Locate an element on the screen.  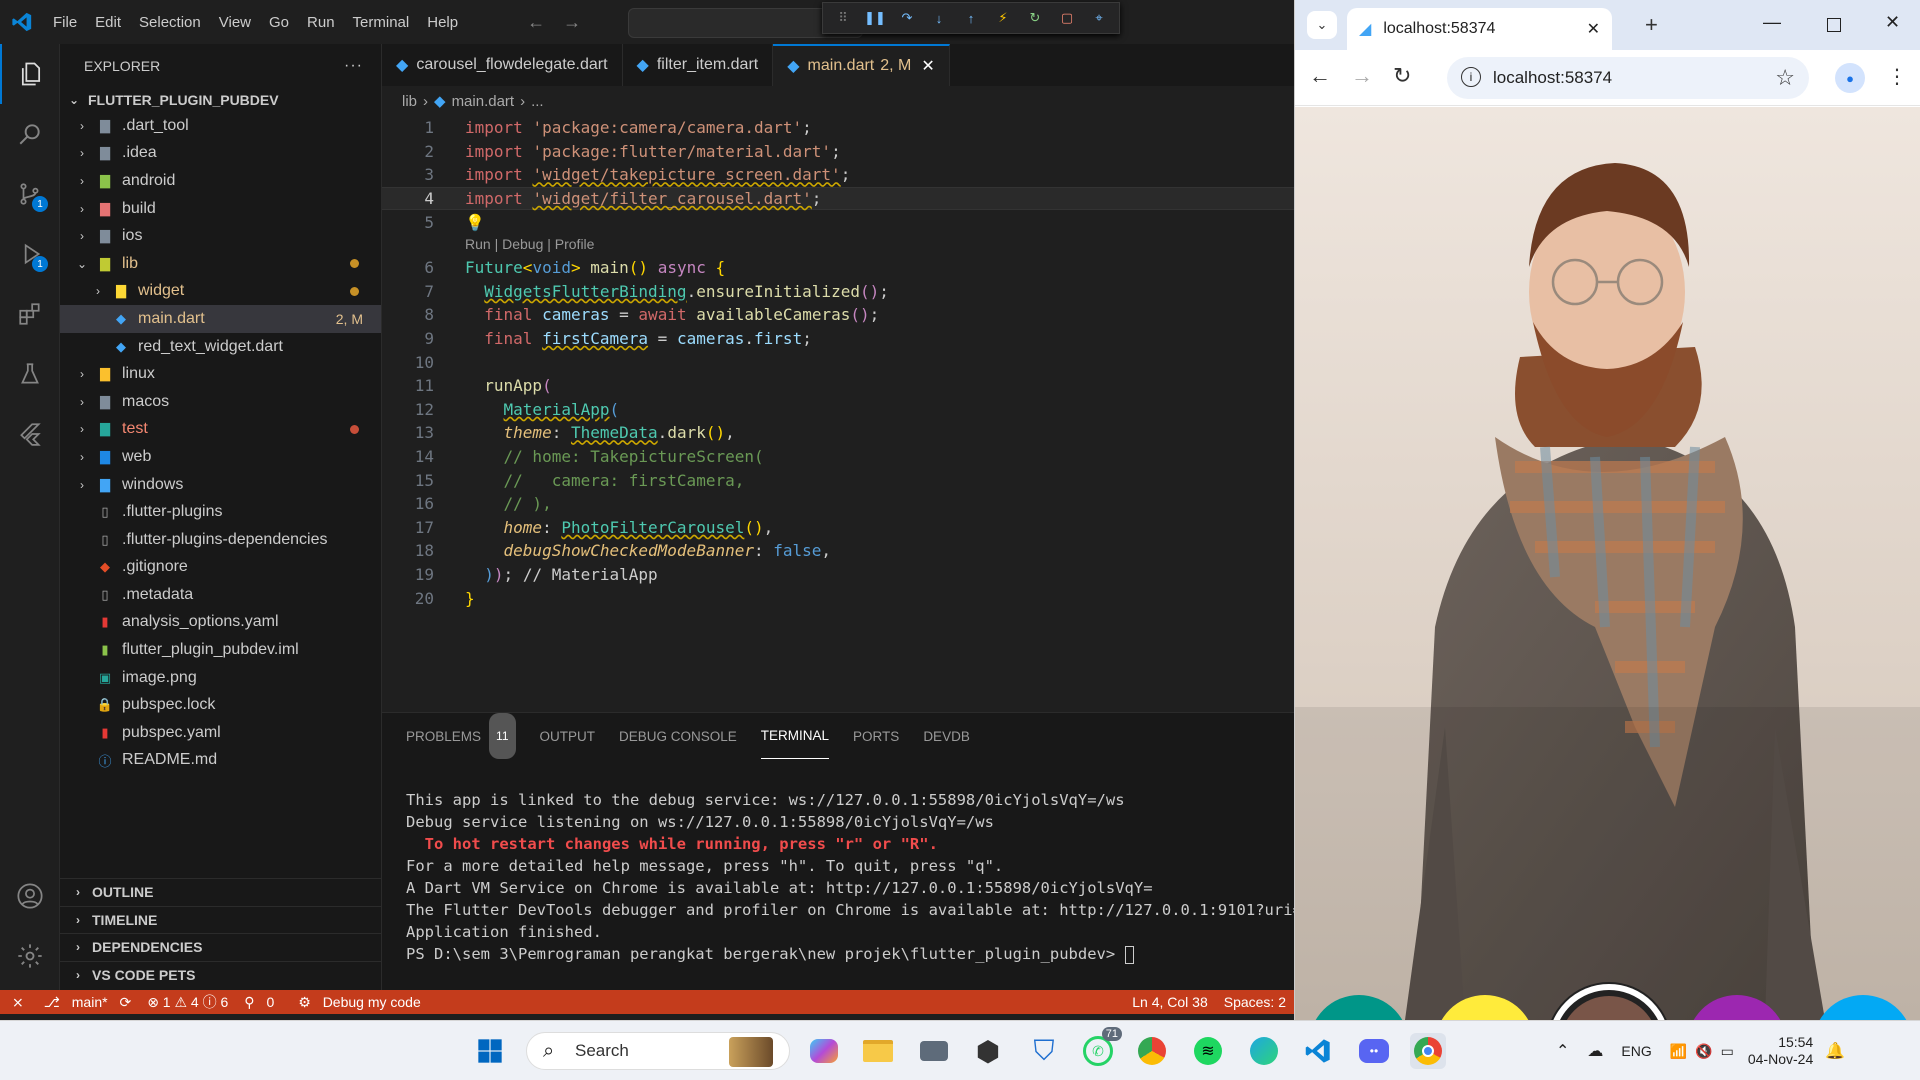
breadcrumb-file: main.dart is located at coordinates (483, 101).